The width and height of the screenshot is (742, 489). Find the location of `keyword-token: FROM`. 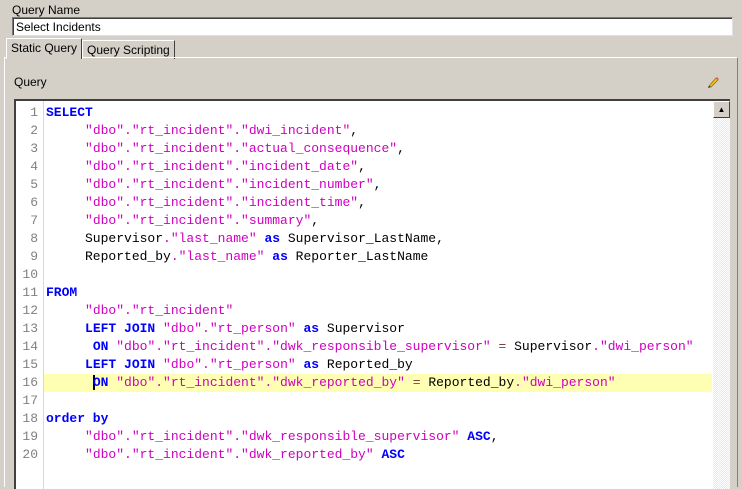

keyword-token: FROM is located at coordinates (62, 292).